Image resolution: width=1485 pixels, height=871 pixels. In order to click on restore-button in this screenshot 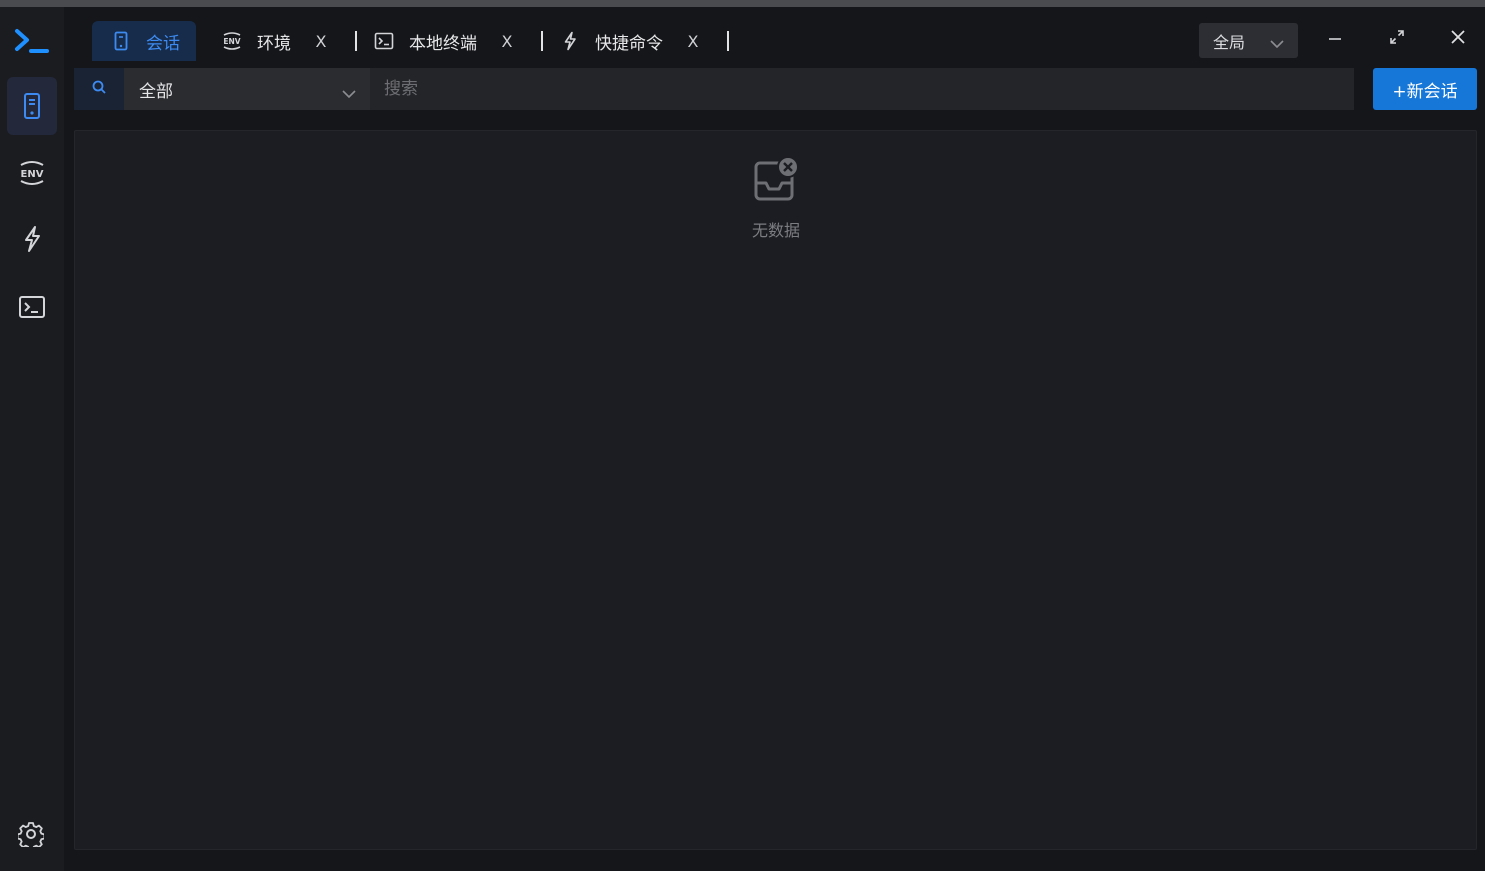, I will do `click(1397, 39)`.